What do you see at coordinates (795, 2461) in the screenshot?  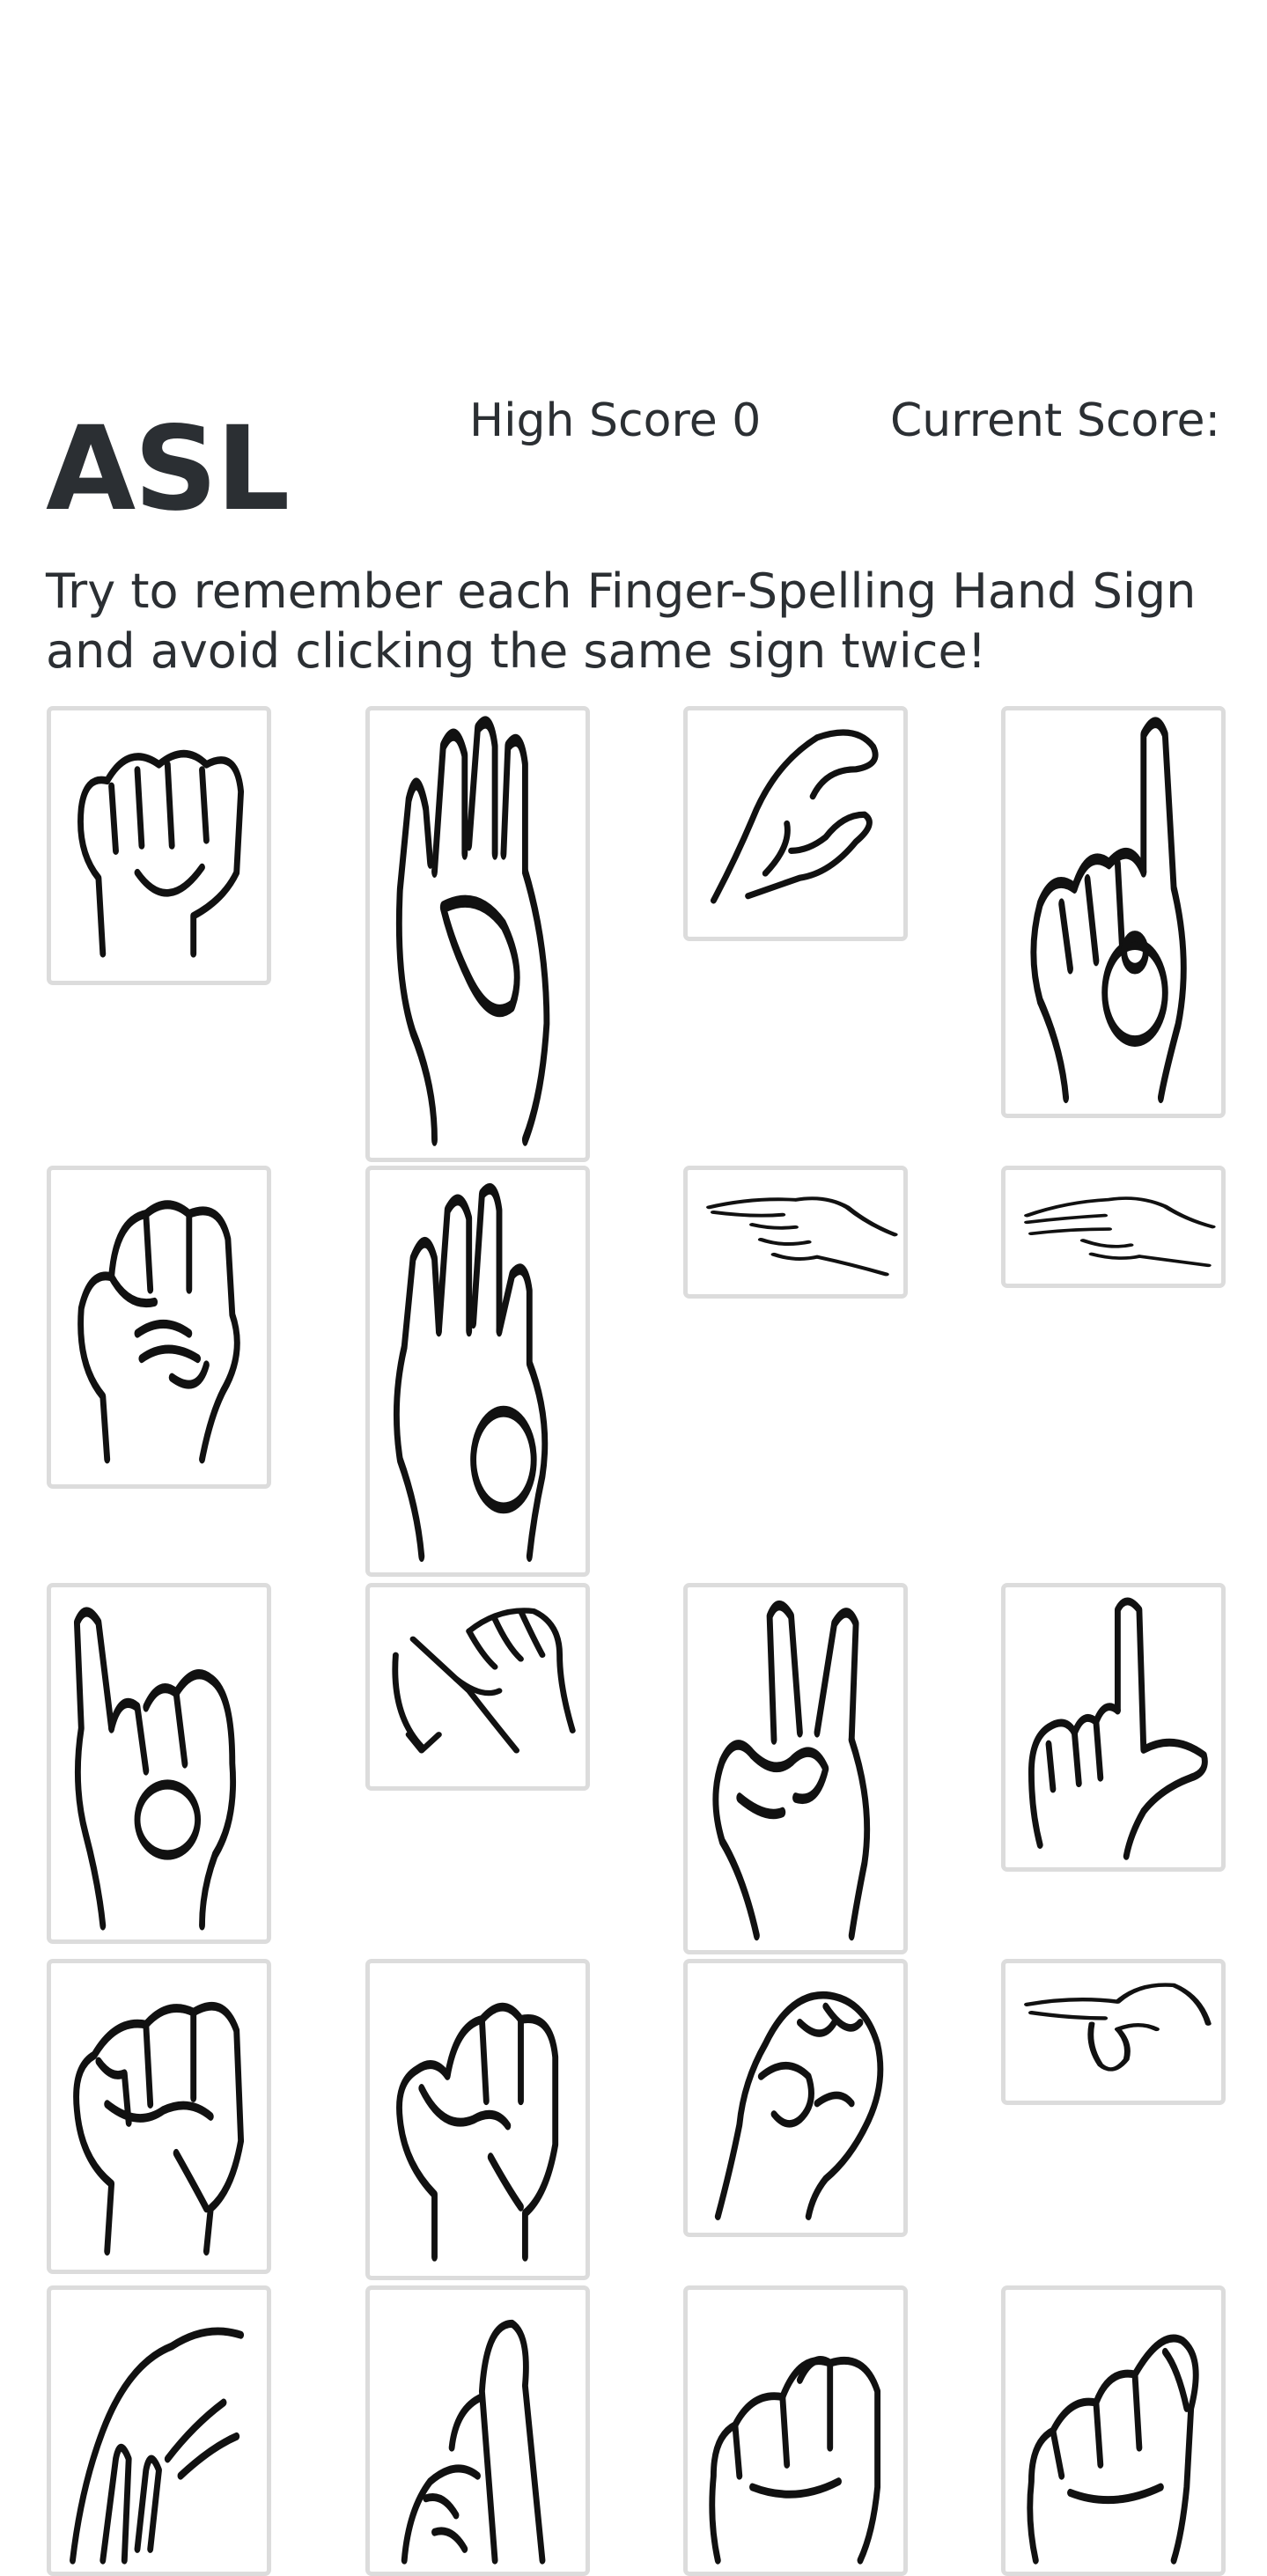 I see `fist-thumb-front-hand-sign-icon` at bounding box center [795, 2461].